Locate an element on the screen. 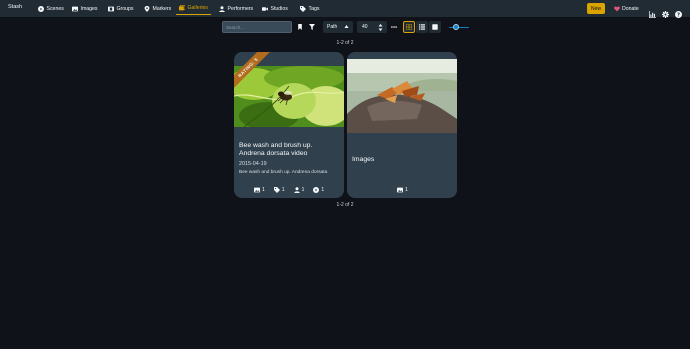  gallery-stats: 1 is located at coordinates (407, 190).